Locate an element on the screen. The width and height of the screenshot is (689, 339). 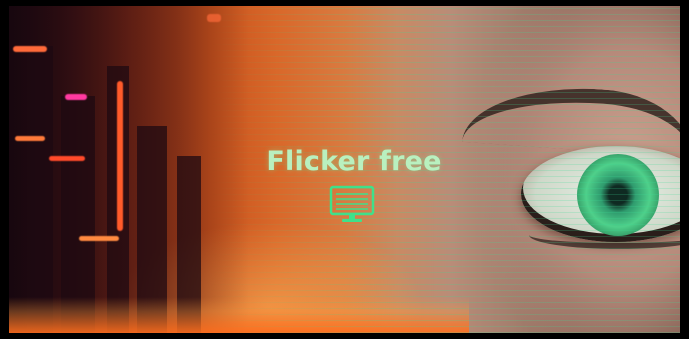
monitor-icon is located at coordinates (352, 203).